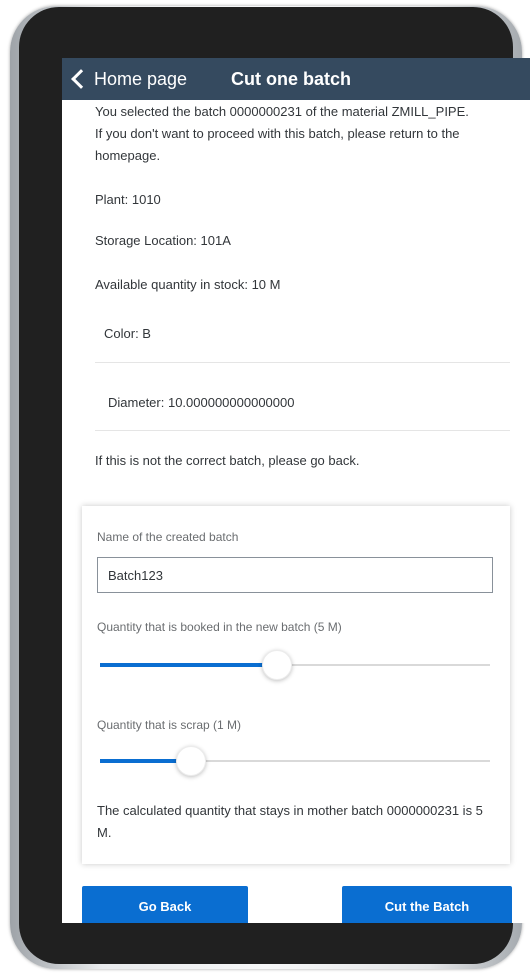 This screenshot has width=531, height=977. I want to click on batch-name-label: Name of the created batch, so click(168, 537).